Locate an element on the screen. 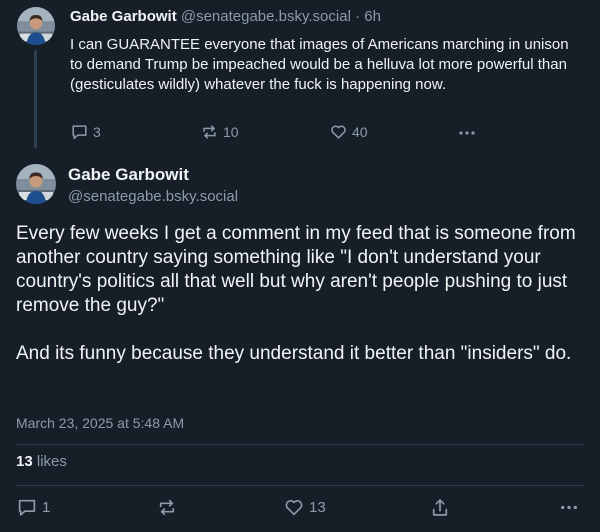 This screenshot has width=600, height=532. like-count: 40 is located at coordinates (360, 132).